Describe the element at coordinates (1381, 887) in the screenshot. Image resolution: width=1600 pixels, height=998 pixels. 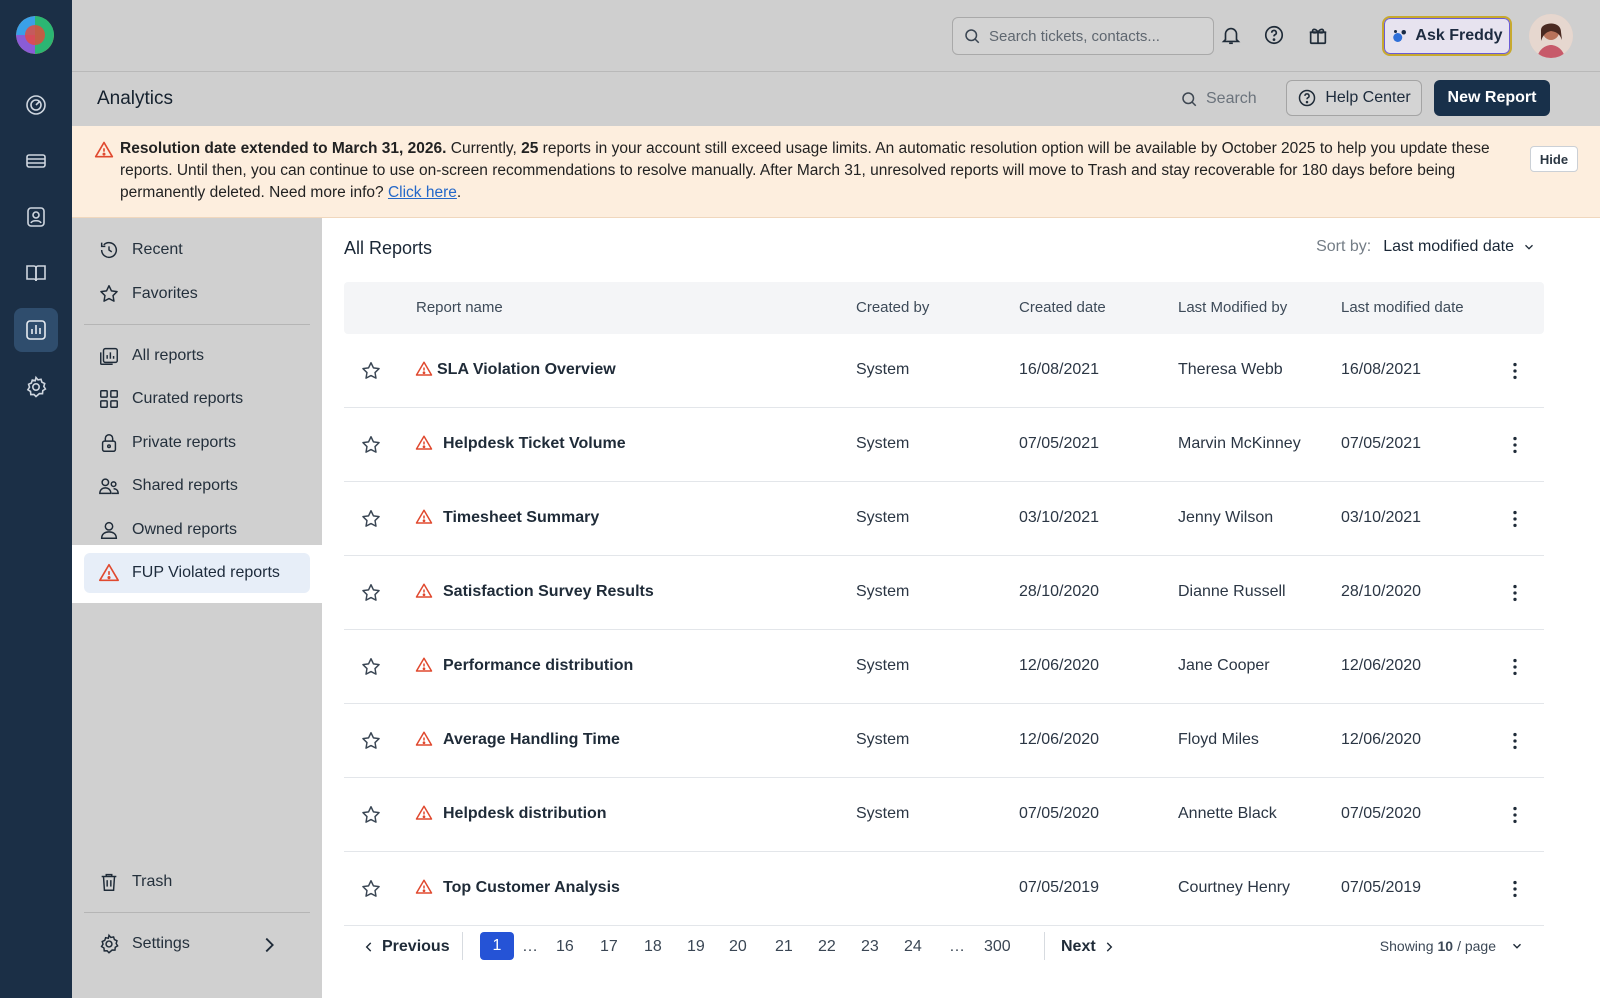
I see `last-modified-date-cell: 07/05/2019` at that location.